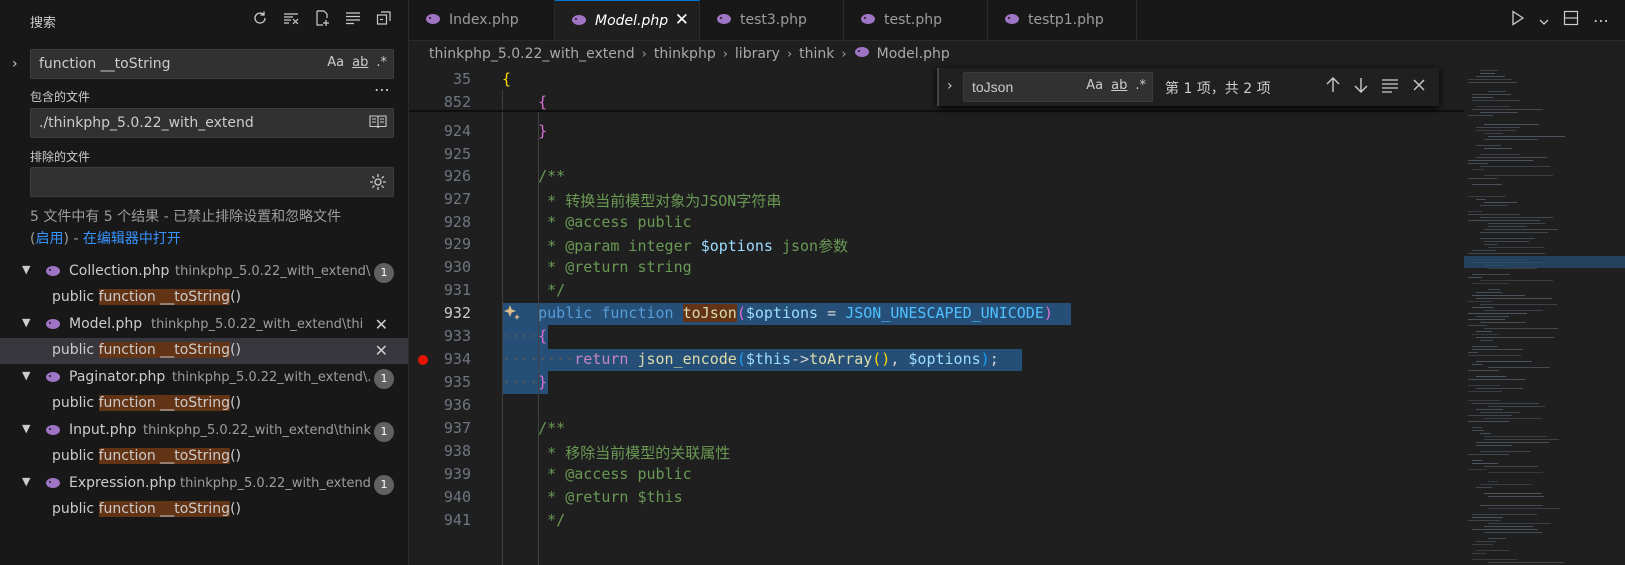 The width and height of the screenshot is (1625, 565). I want to click on tab-label: test.php, so click(913, 20).